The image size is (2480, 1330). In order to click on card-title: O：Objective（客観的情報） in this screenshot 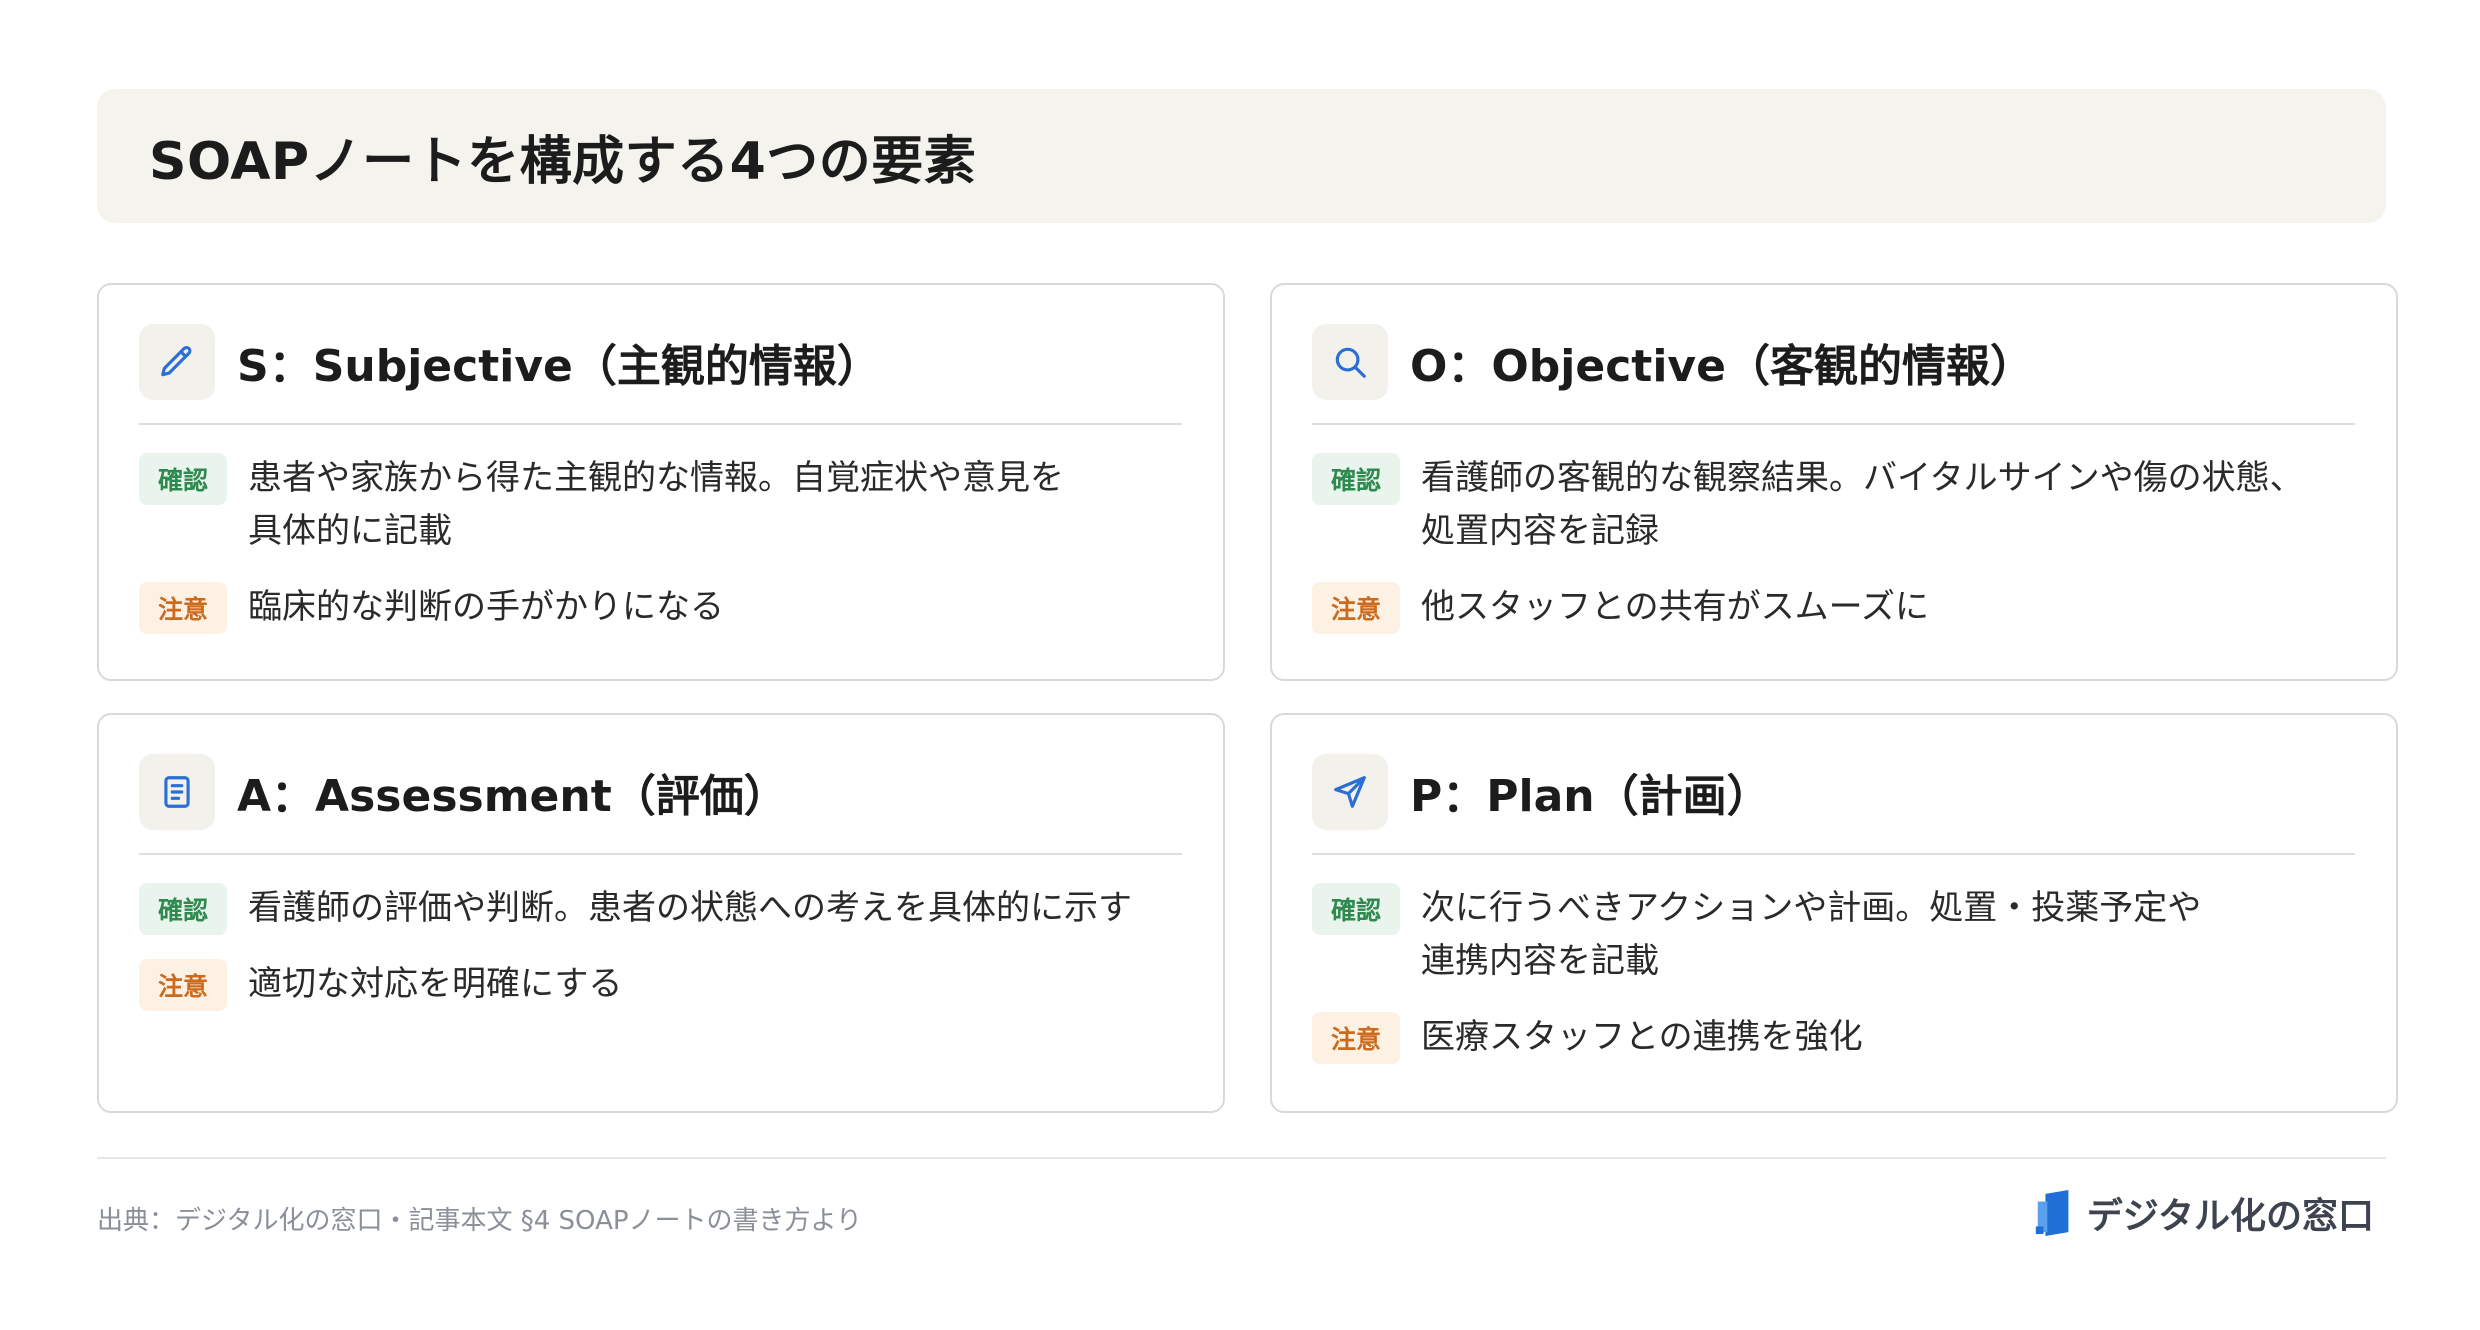, I will do `click(1722, 366)`.